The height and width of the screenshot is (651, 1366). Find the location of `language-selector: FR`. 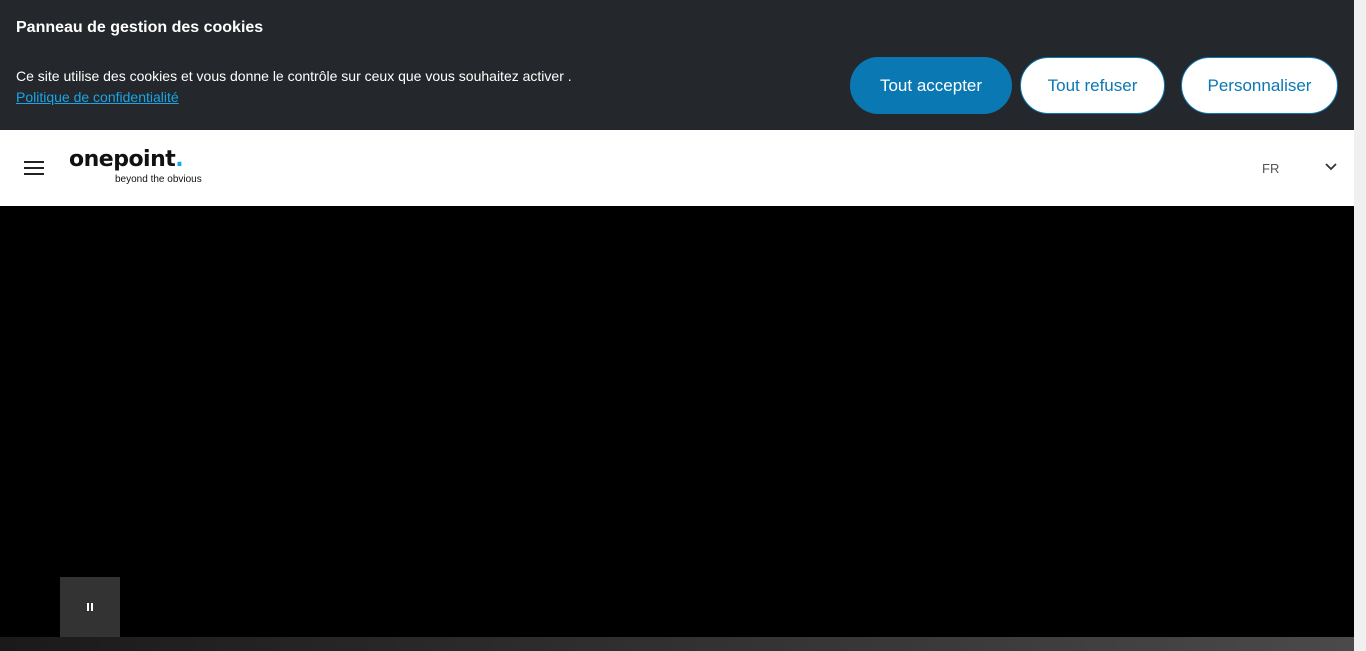

language-selector: FR is located at coordinates (1302, 169).